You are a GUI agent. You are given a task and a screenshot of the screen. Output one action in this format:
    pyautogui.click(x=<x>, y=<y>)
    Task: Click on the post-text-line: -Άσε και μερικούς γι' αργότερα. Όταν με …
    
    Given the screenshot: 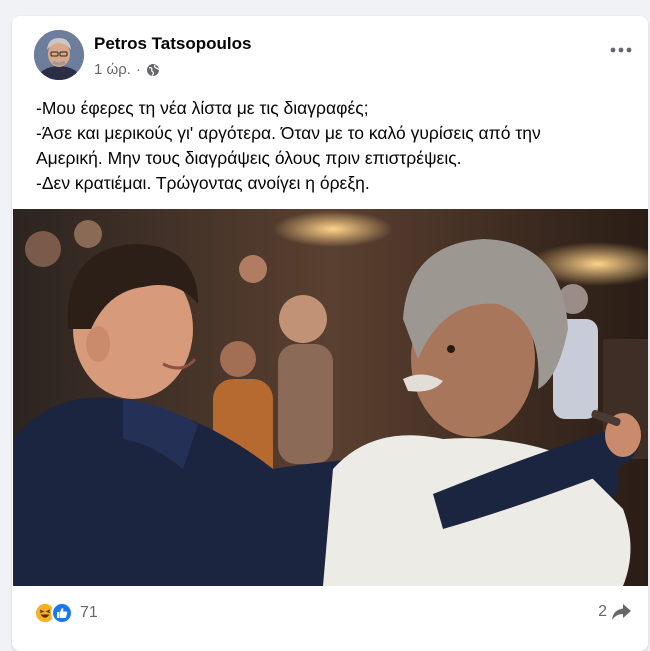 What is the action you would take?
    pyautogui.click(x=338, y=133)
    